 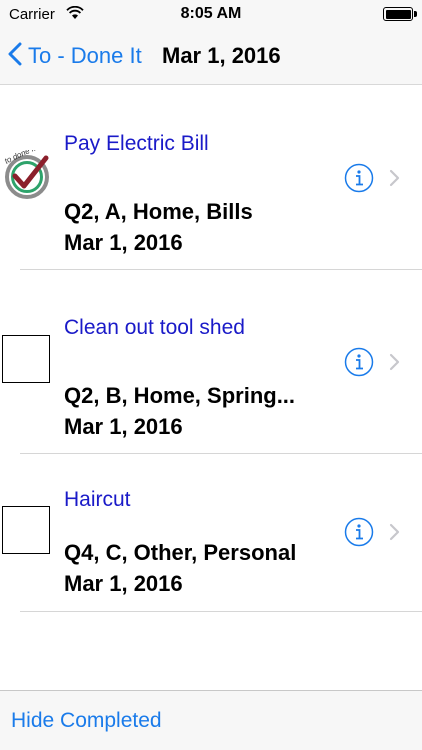 What do you see at coordinates (211, 720) in the screenshot?
I see `bottom-toolbar: Hide Completed` at bounding box center [211, 720].